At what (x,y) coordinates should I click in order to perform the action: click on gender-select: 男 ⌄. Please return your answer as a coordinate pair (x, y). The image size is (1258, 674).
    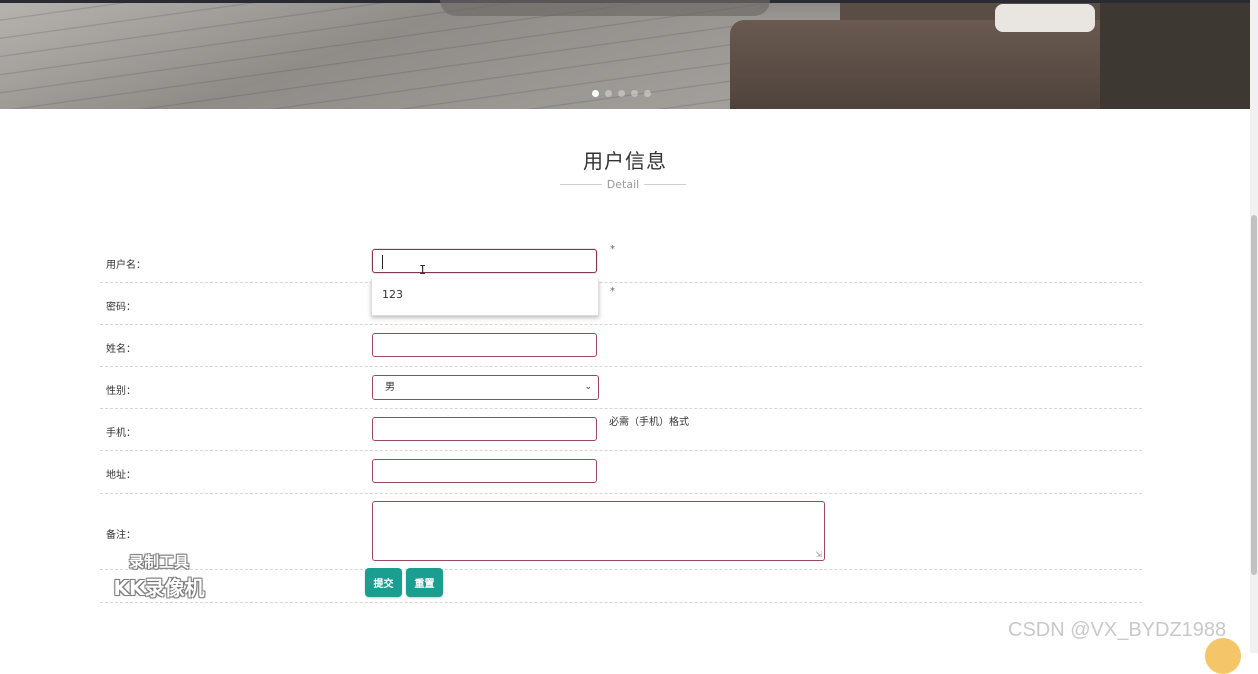
    Looking at the image, I should click on (485, 387).